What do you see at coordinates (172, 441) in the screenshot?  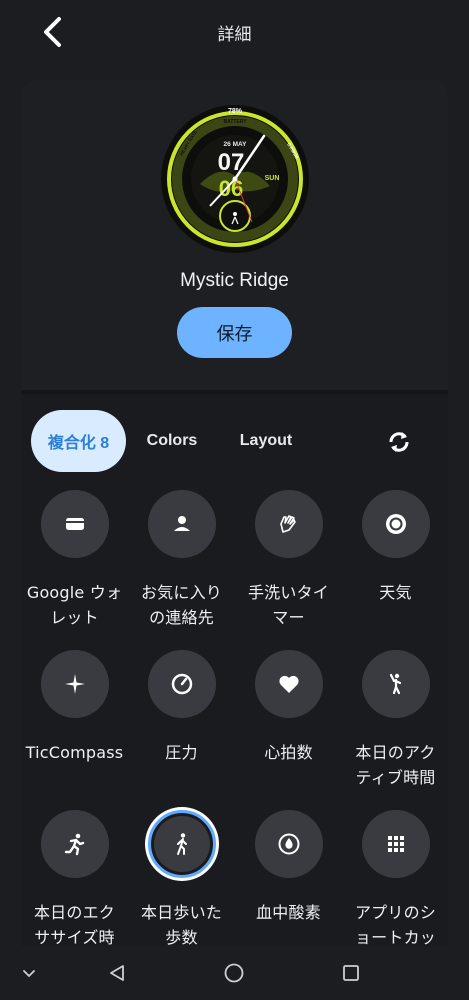 I see `tab-colors: Colors` at bounding box center [172, 441].